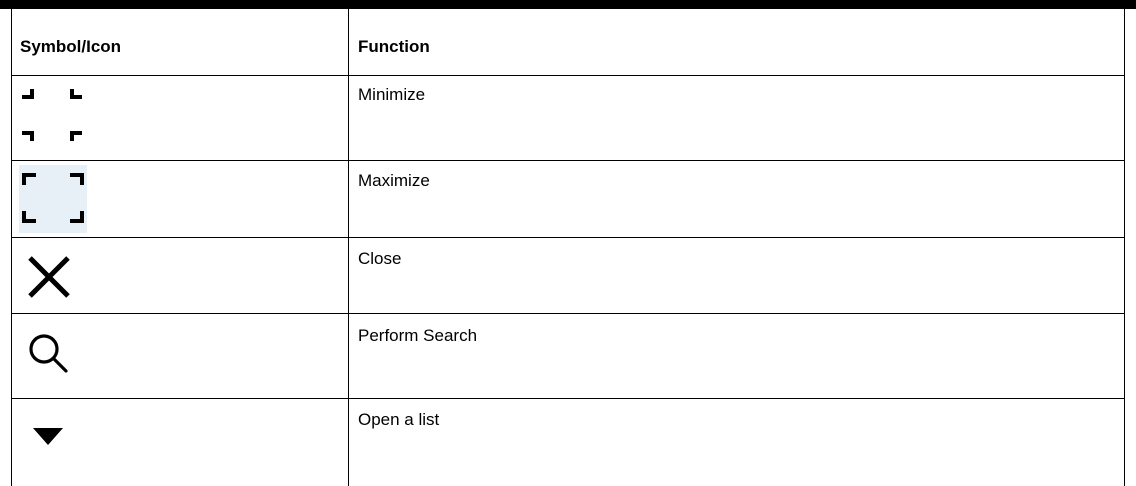  I want to click on table-top-rule, so click(568, 4).